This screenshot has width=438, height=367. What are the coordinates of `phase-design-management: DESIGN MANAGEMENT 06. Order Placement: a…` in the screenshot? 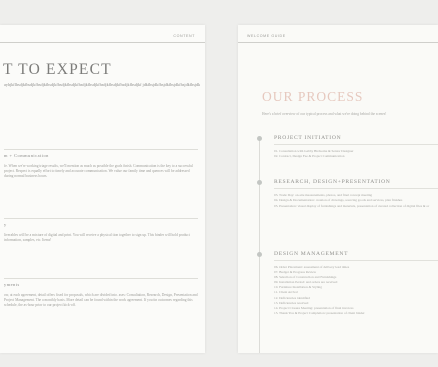 It's located at (345, 283).